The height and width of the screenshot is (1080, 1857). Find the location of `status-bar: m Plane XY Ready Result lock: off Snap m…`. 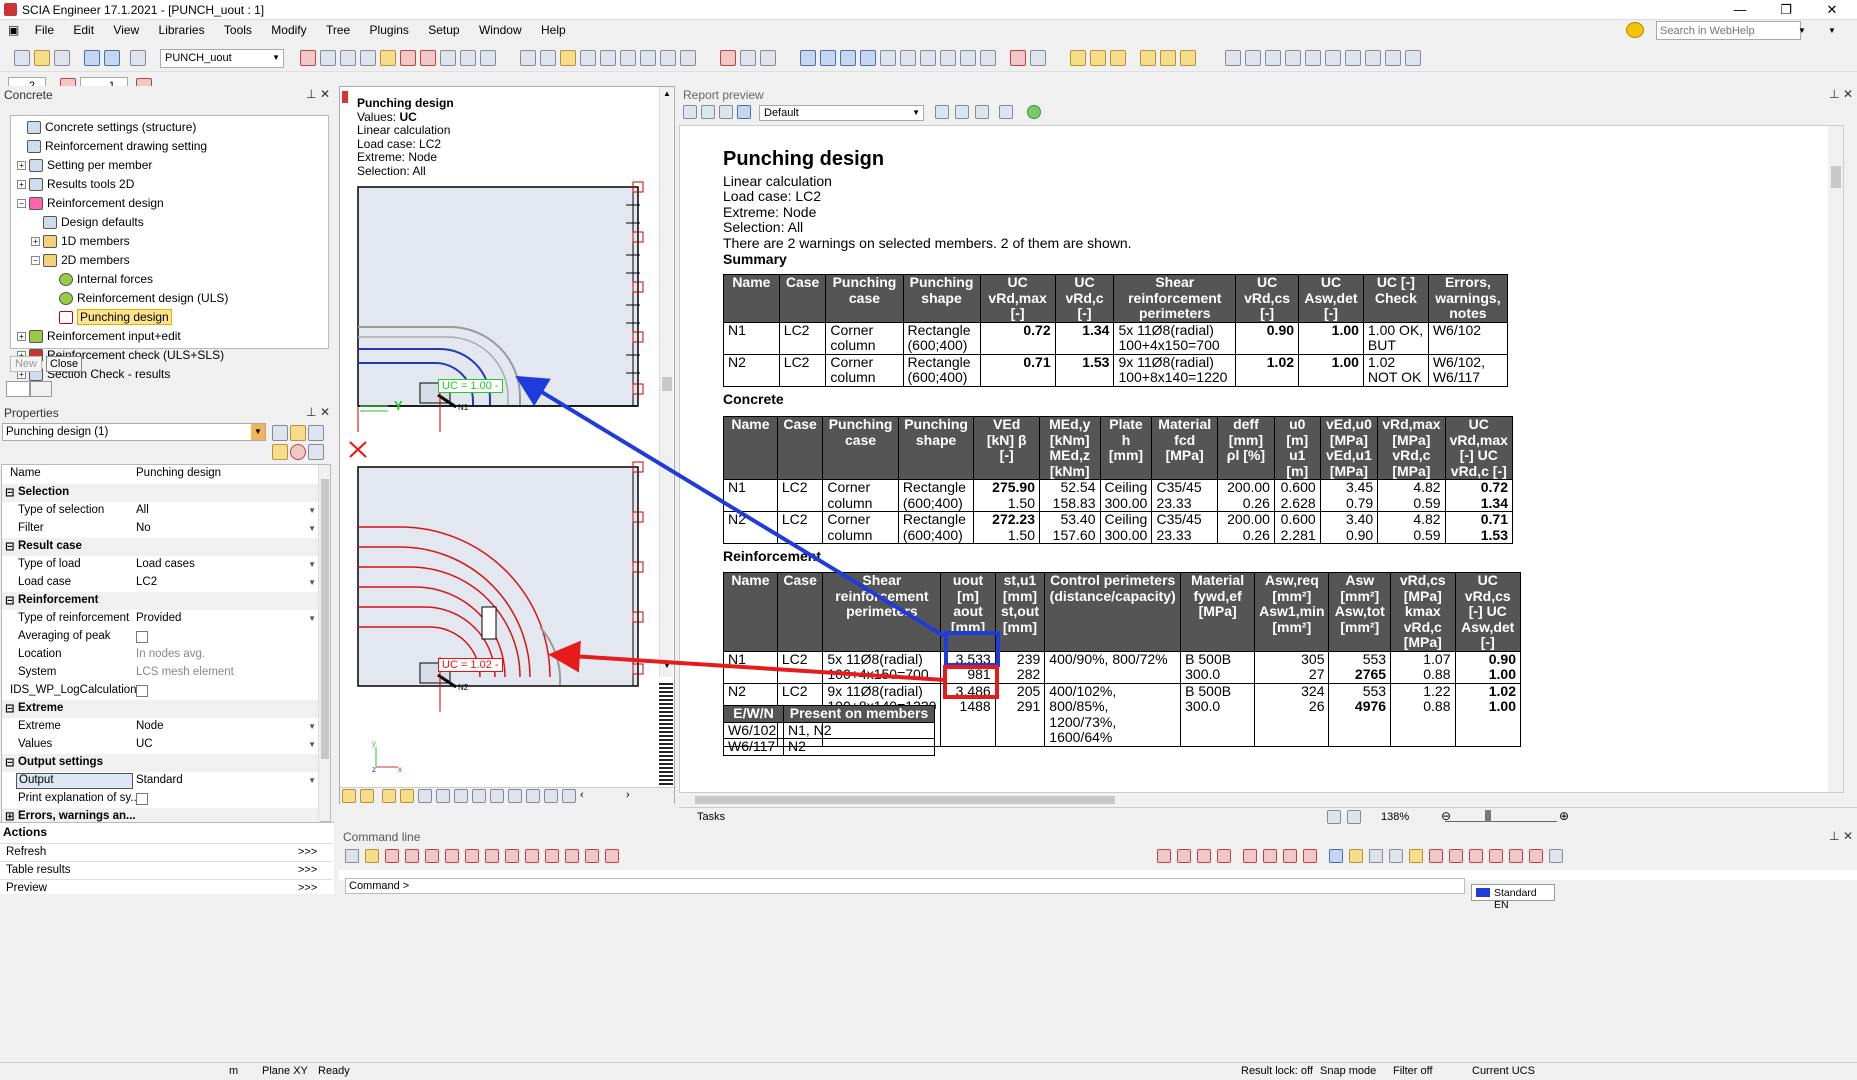

status-bar: m Plane XY Ready Result lock: off Snap m… is located at coordinates (928, 1071).